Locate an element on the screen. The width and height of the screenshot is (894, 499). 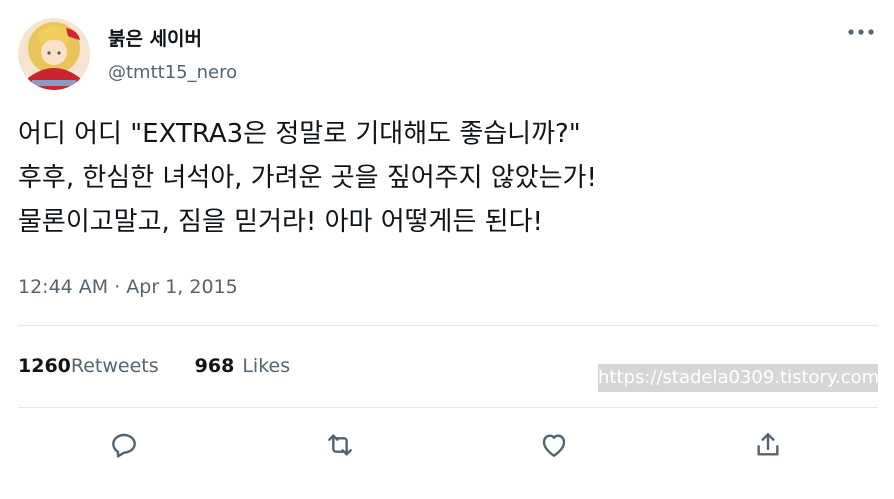
display-name: 붉은 세이버 is located at coordinates (155, 37).